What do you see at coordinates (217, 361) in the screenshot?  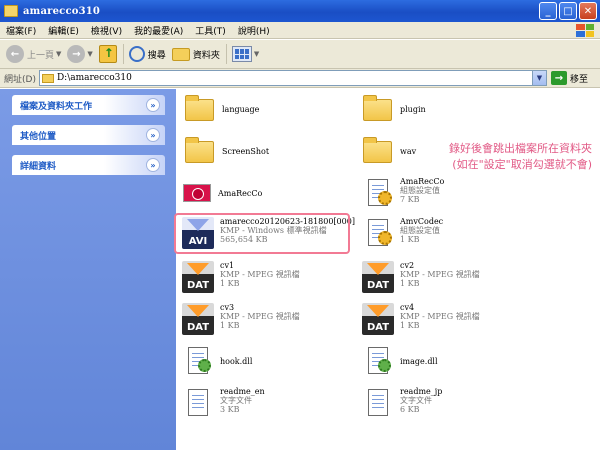 I see `file-item: hook.dll` at bounding box center [217, 361].